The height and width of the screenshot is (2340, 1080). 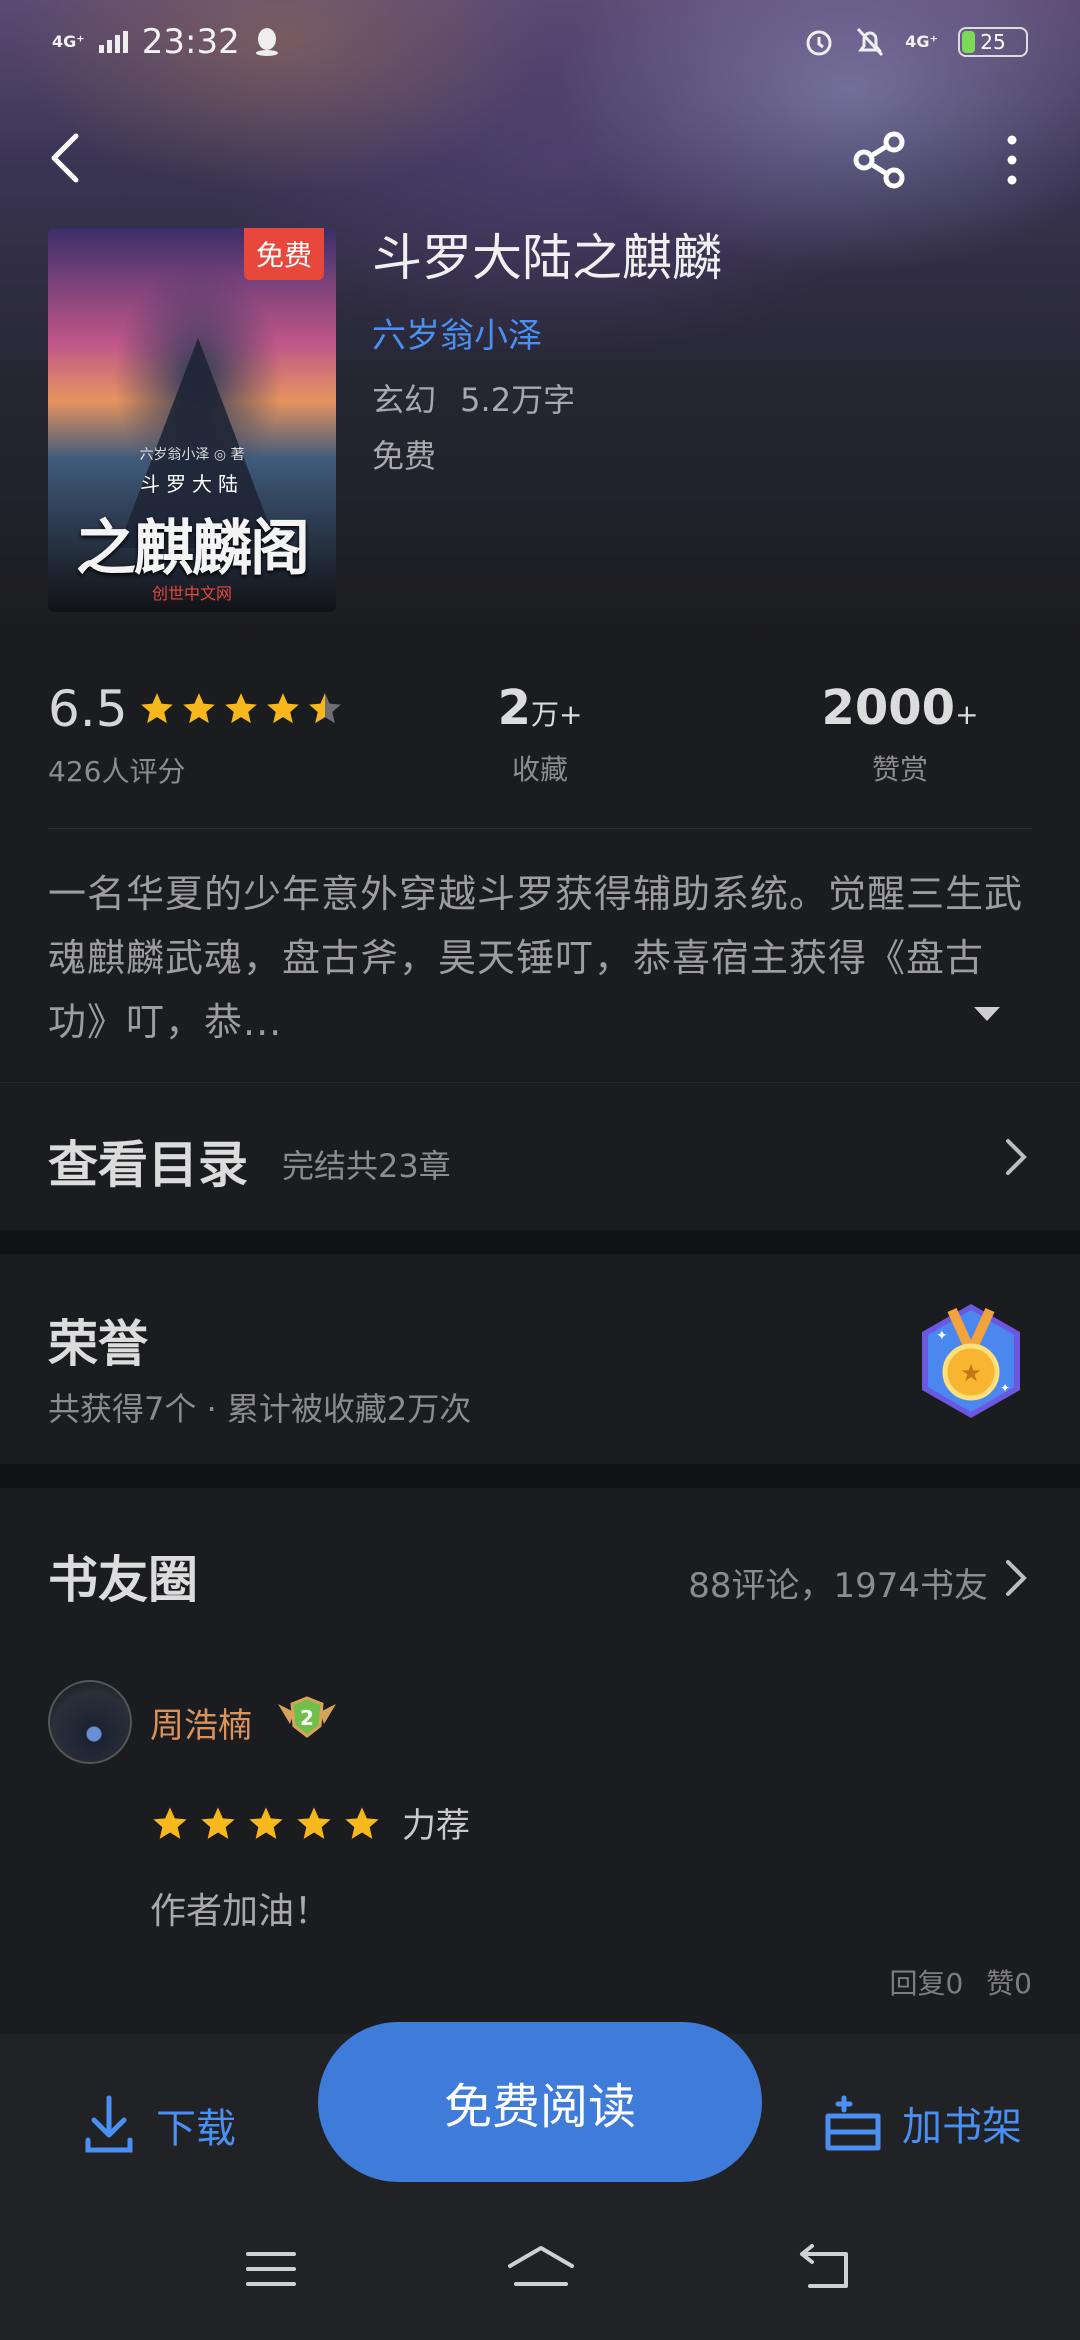 I want to click on reward-block: 2000+ 赞赏, so click(x=900, y=734).